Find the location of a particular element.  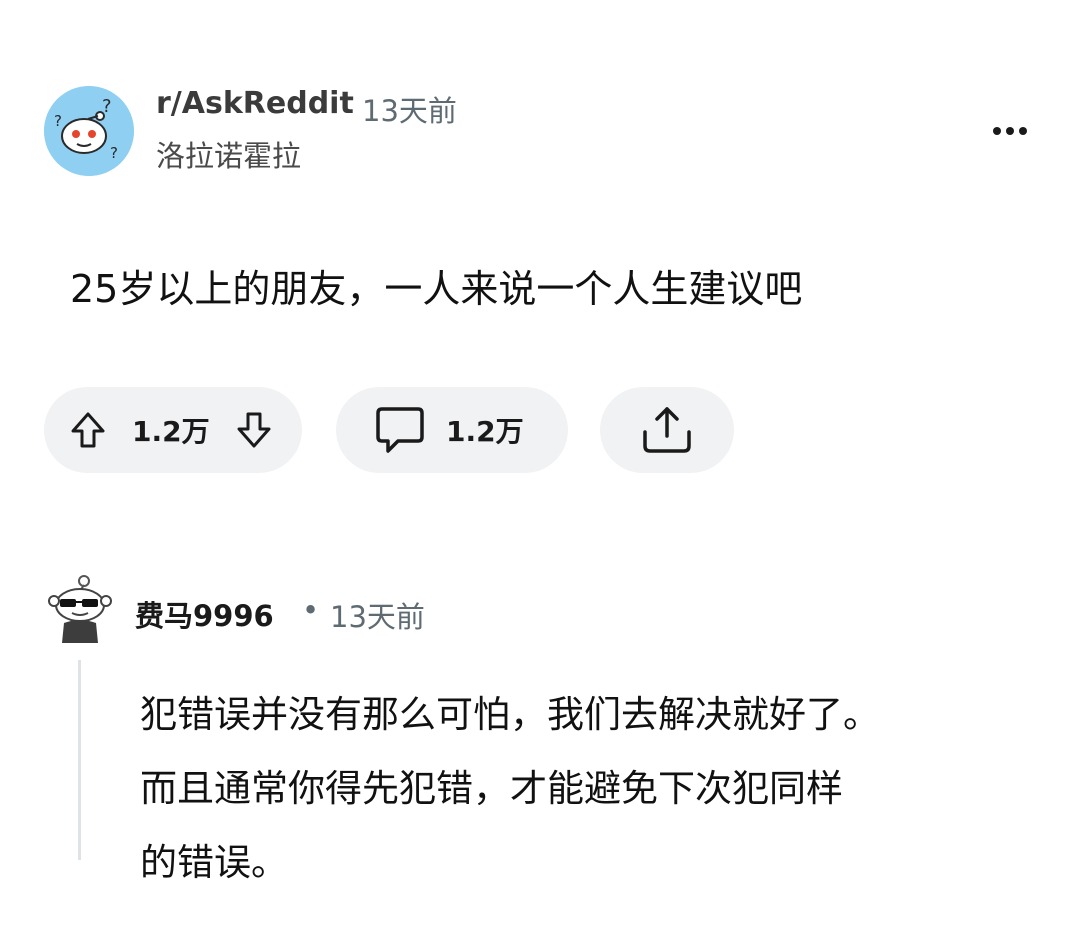

share-button is located at coordinates (667, 430).